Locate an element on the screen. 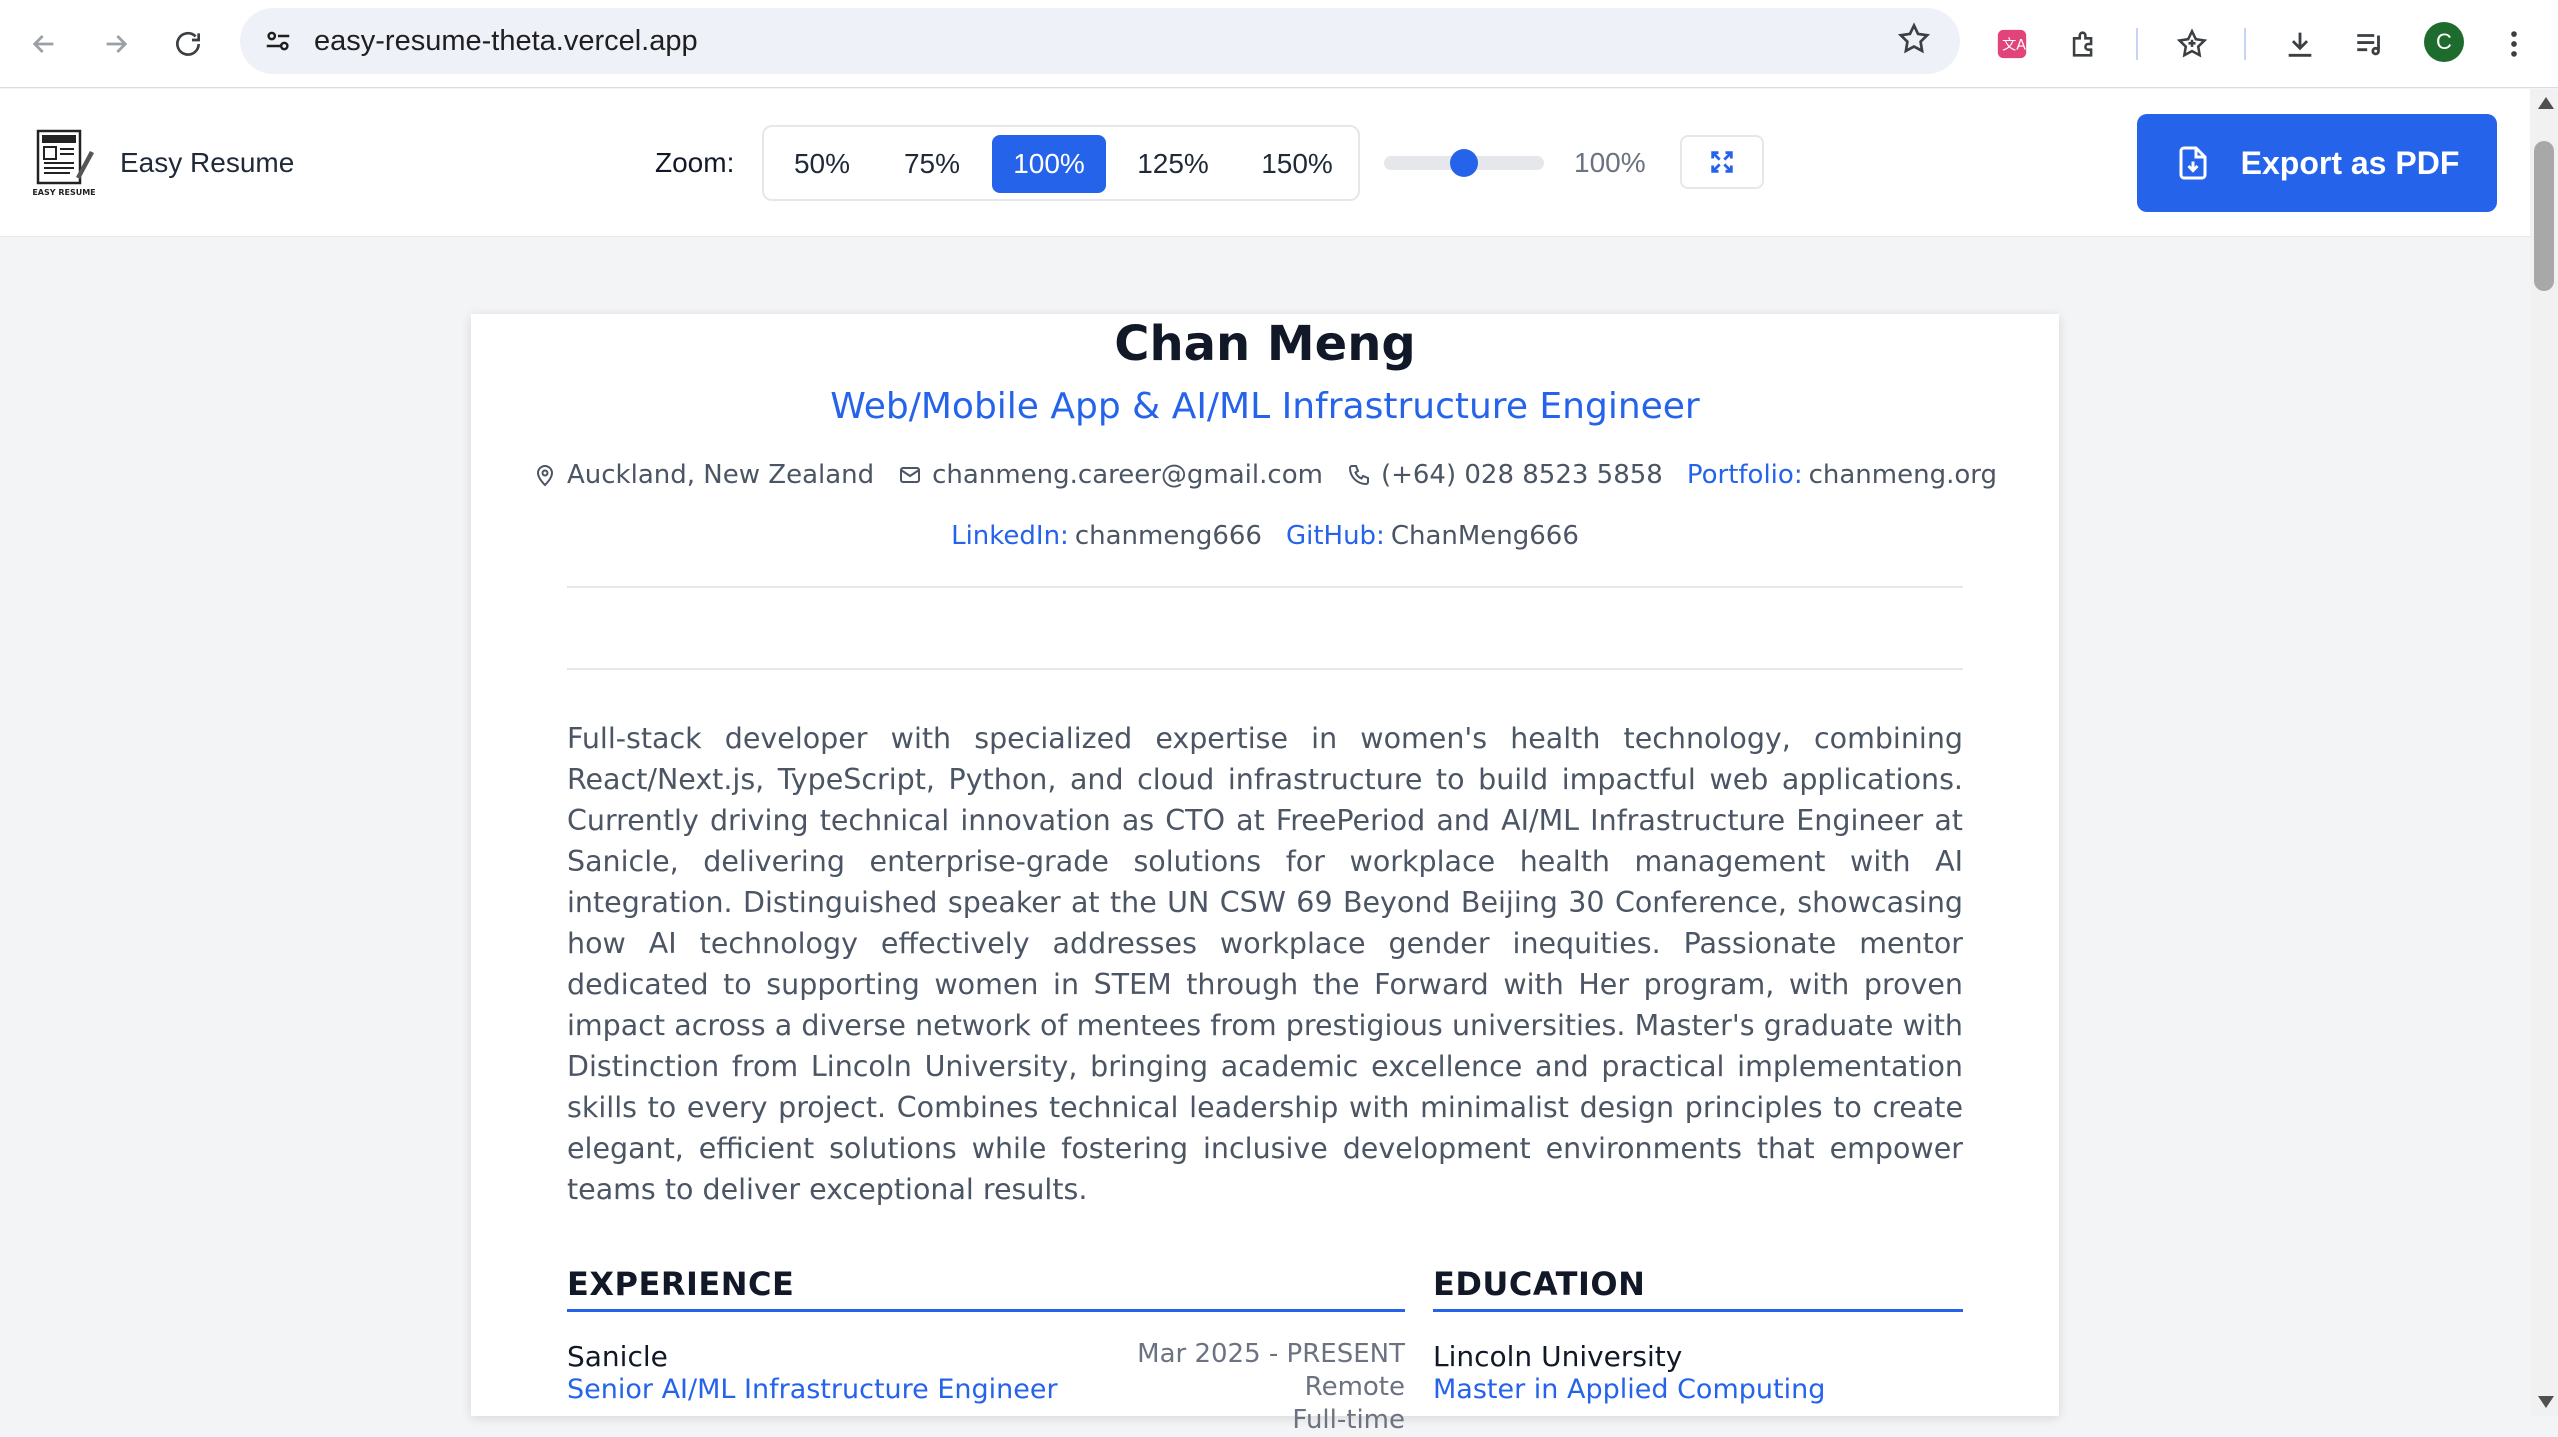 This screenshot has height=1437, width=2558. portfolio-link: chanmeng.org is located at coordinates (1903, 475).